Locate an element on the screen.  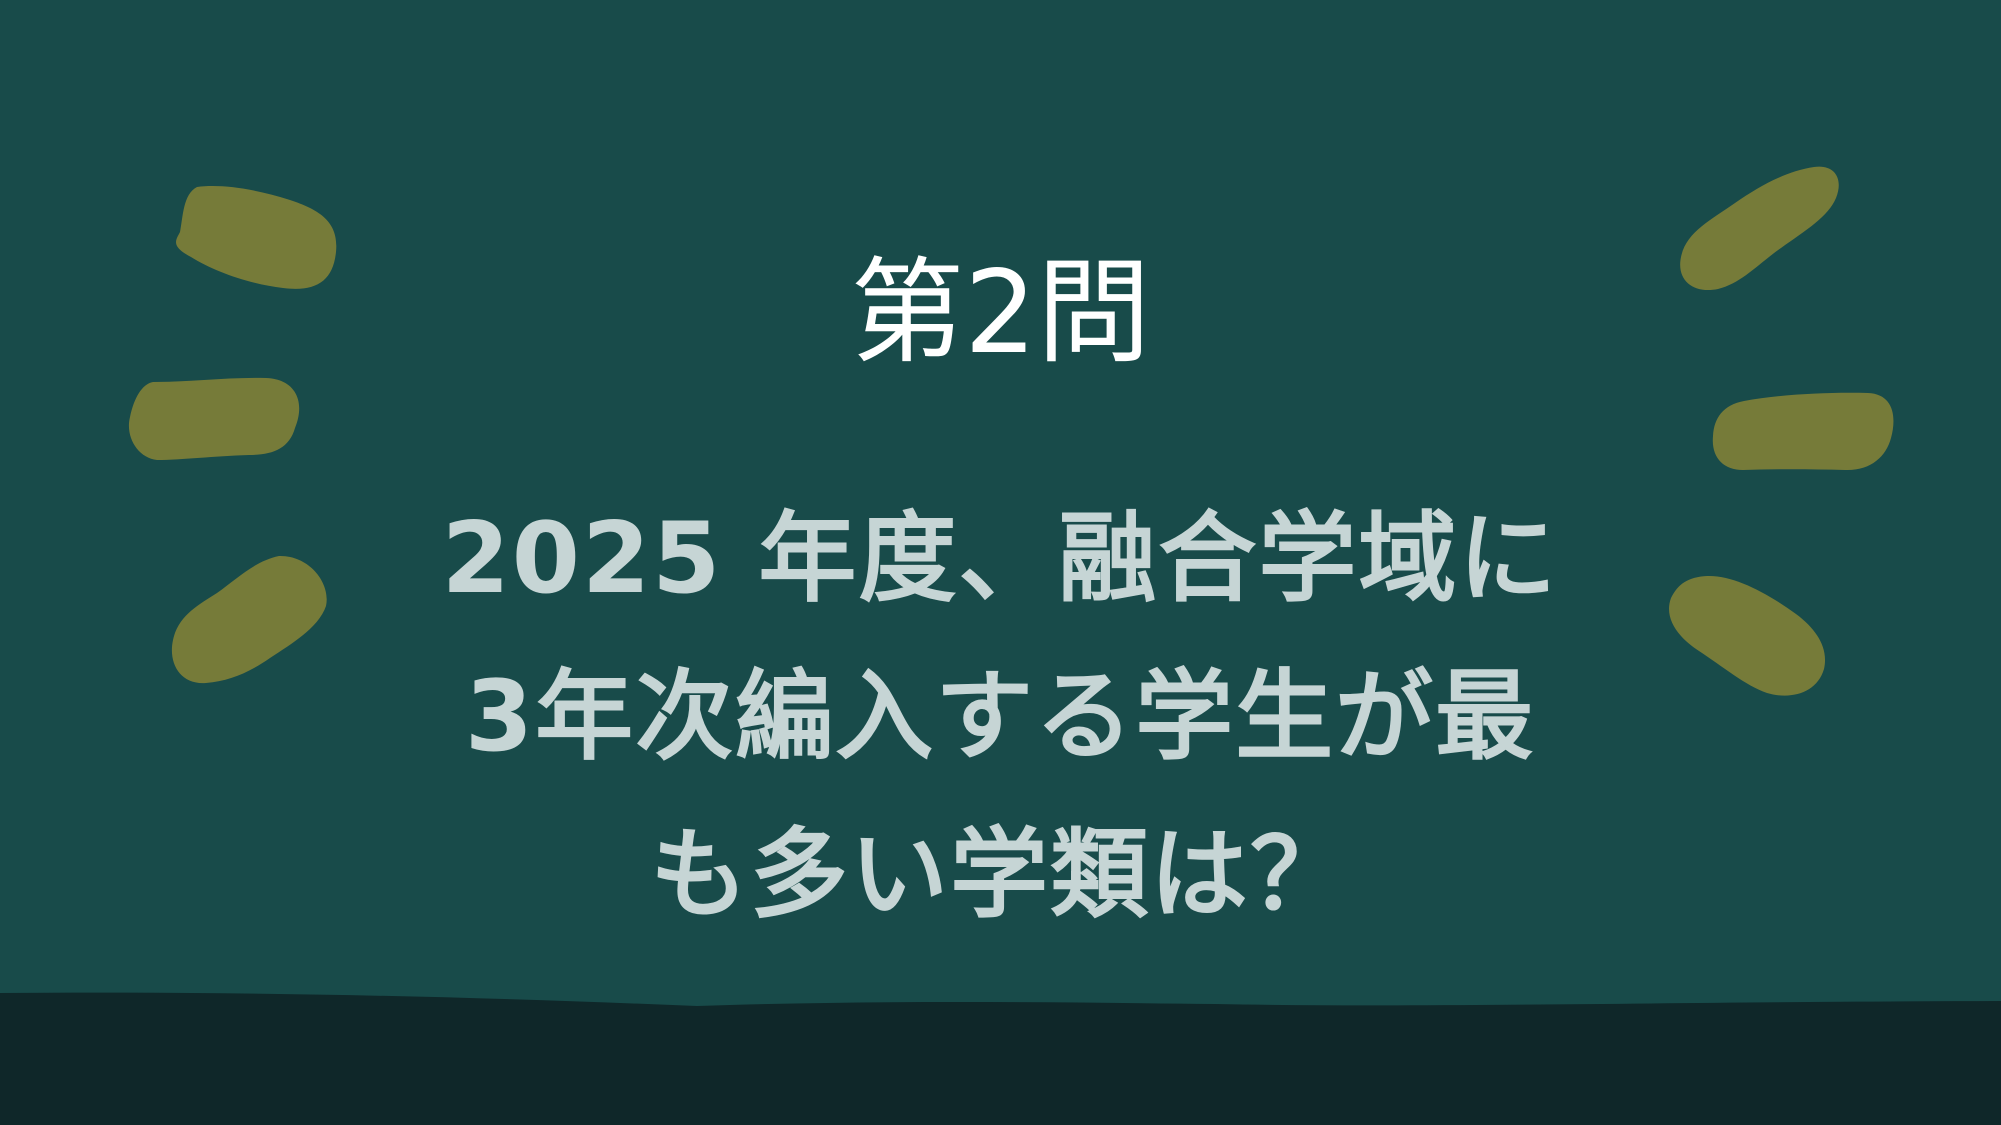
left-bottom-emphasis-mark is located at coordinates (249, 619).